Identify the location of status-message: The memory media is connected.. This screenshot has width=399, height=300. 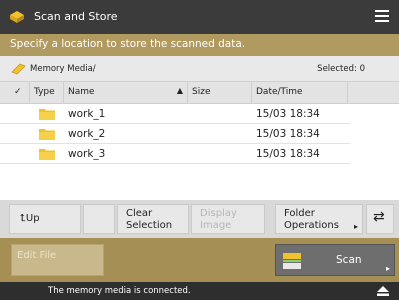
(119, 291).